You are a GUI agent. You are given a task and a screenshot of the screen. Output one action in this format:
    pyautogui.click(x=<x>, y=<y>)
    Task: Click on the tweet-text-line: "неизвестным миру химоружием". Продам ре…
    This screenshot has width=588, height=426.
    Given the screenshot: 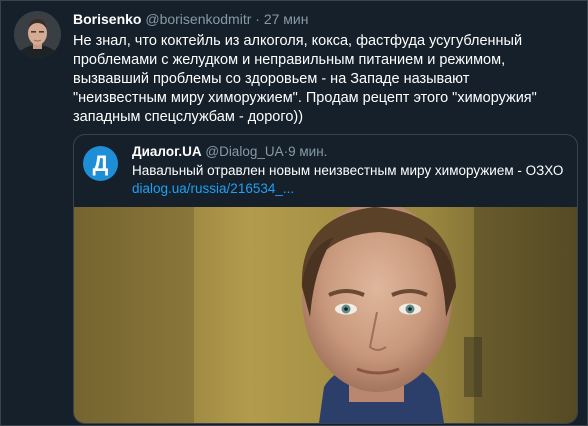 What is the action you would take?
    pyautogui.click(x=305, y=98)
    